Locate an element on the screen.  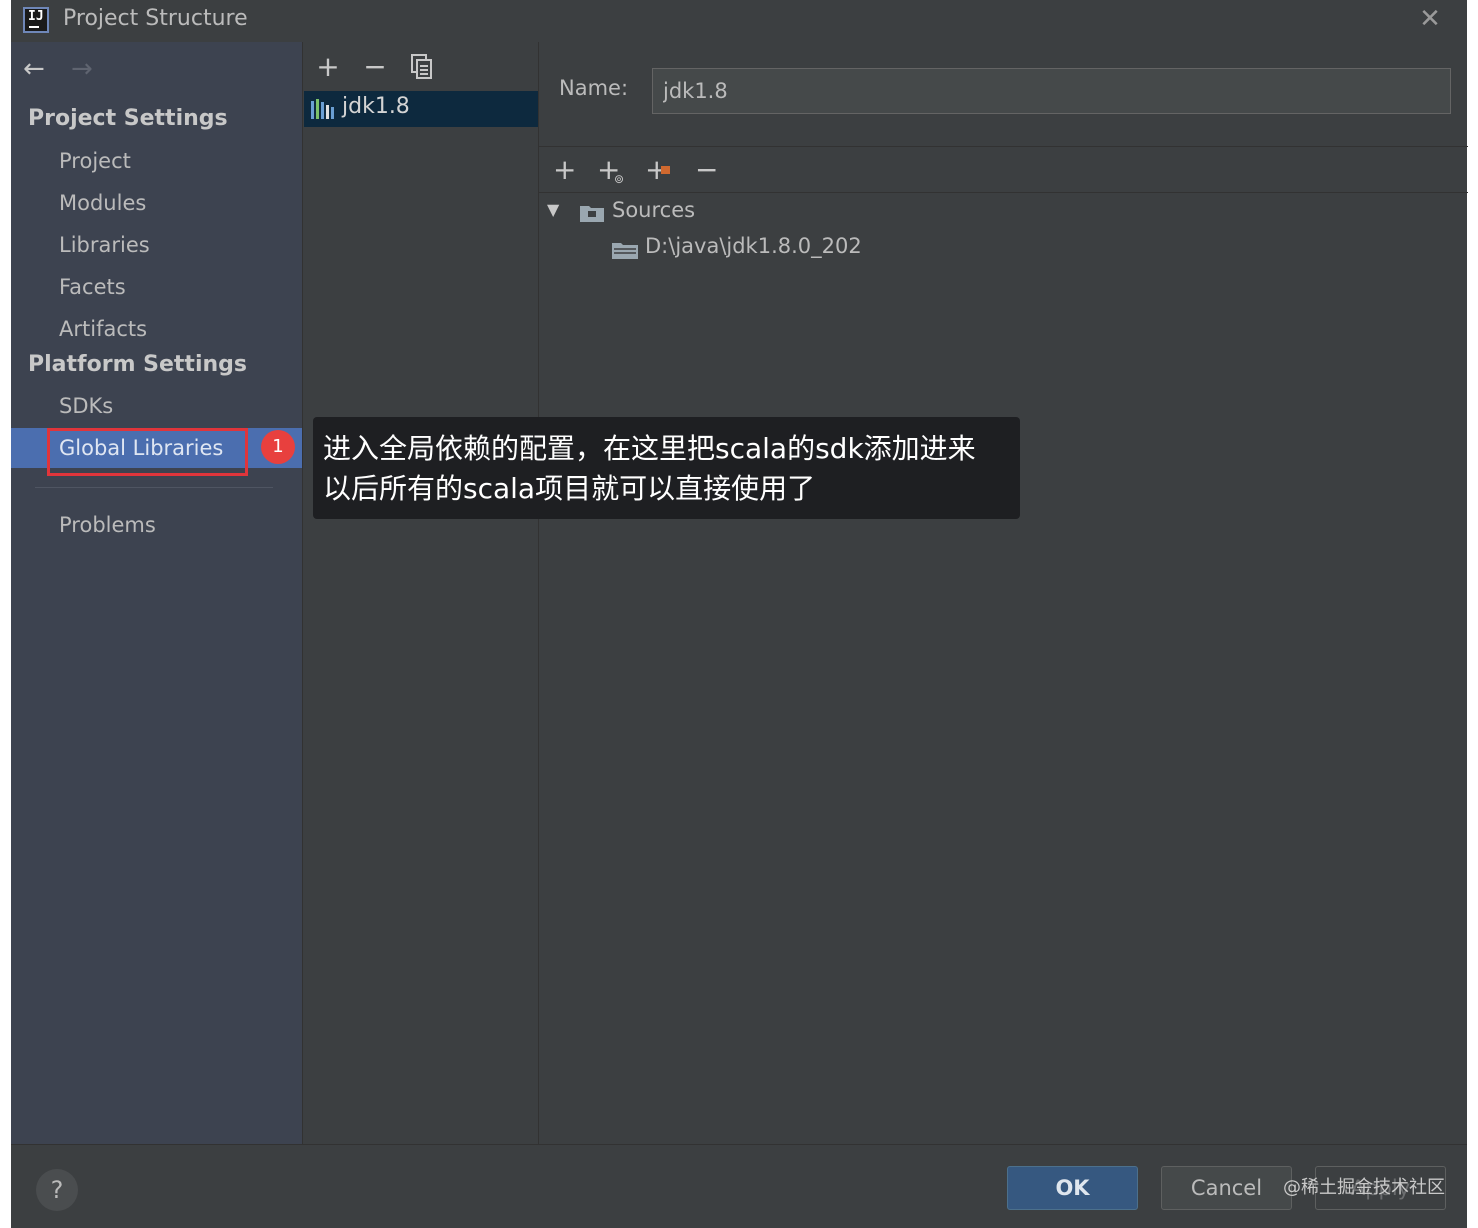
sdk-list-item-label: jdk1.8 is located at coordinates (376, 106).